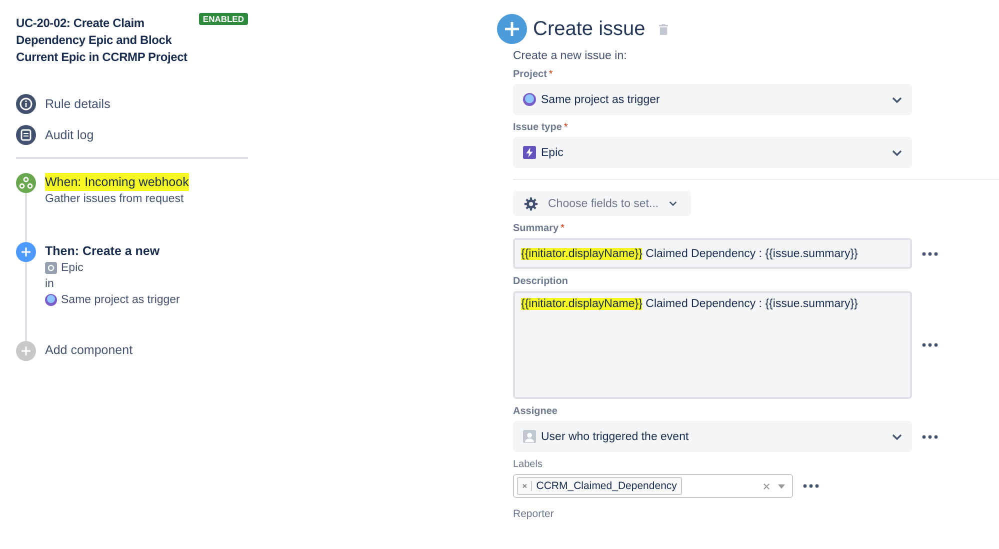  I want to click on select-field: User who triggered the event, so click(712, 436).